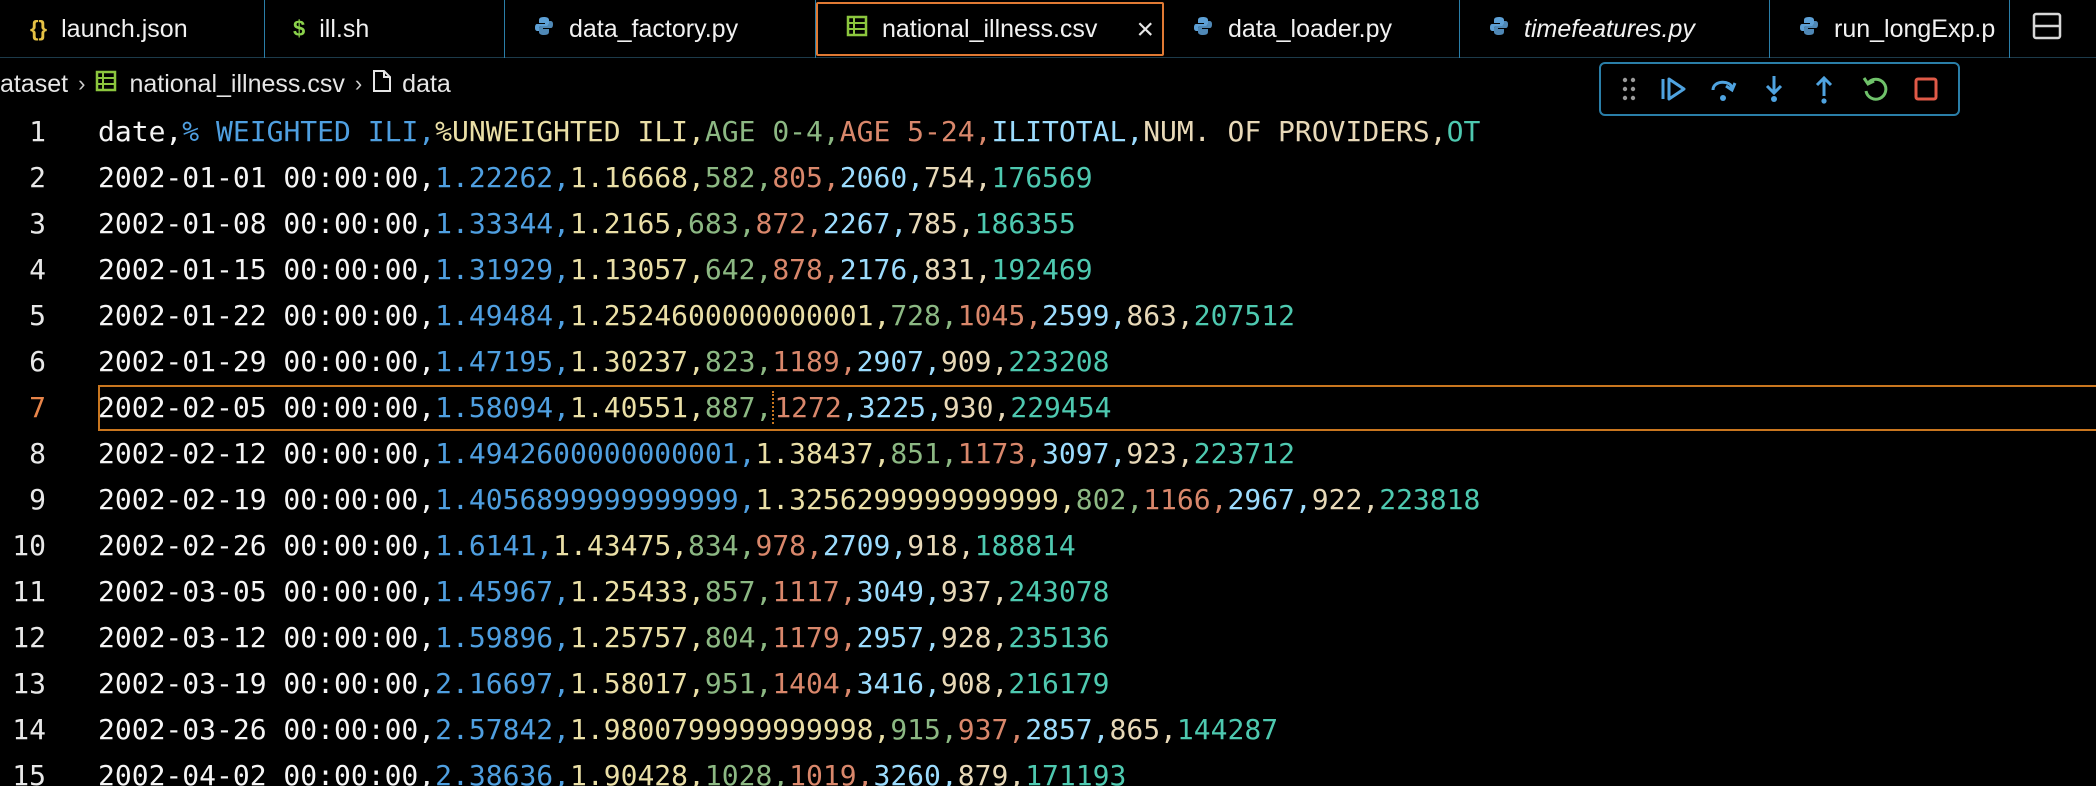 The height and width of the screenshot is (786, 2096). What do you see at coordinates (1463, 131) in the screenshot?
I see `csv-cell: OT` at bounding box center [1463, 131].